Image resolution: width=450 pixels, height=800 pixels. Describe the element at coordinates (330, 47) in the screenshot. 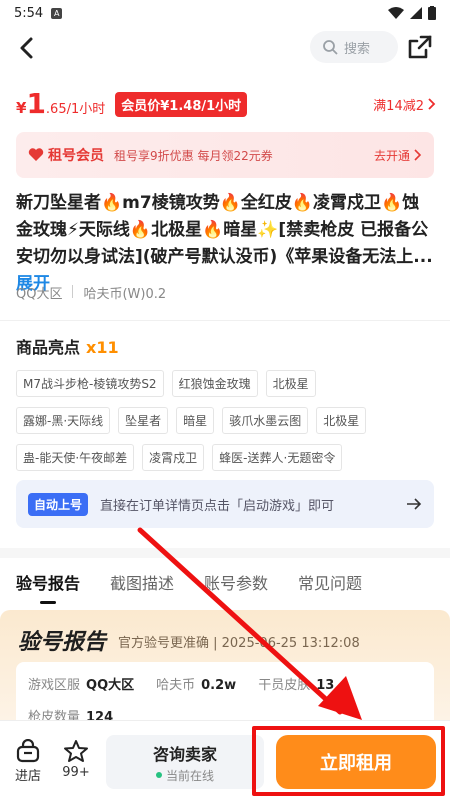

I see `search-icon` at that location.